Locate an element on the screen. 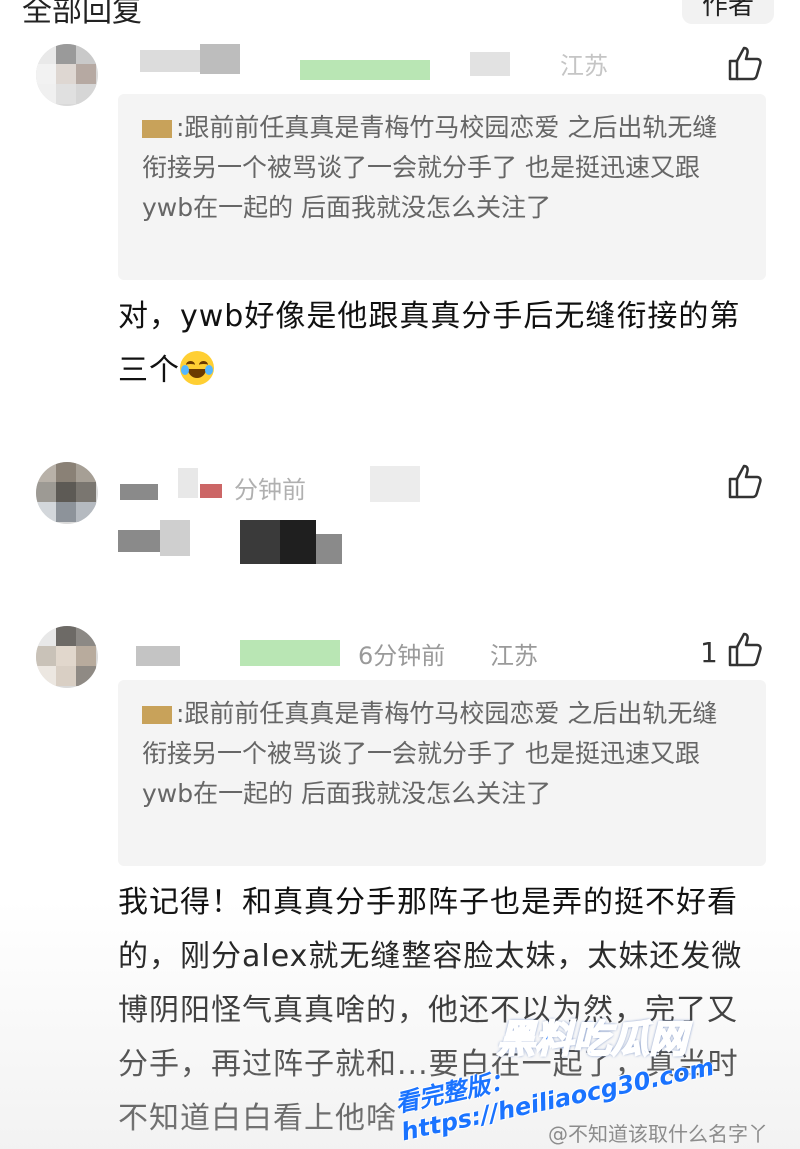 Image resolution: width=800 pixels, height=1149 pixels. redacted-comment-text is located at coordinates (238, 543).